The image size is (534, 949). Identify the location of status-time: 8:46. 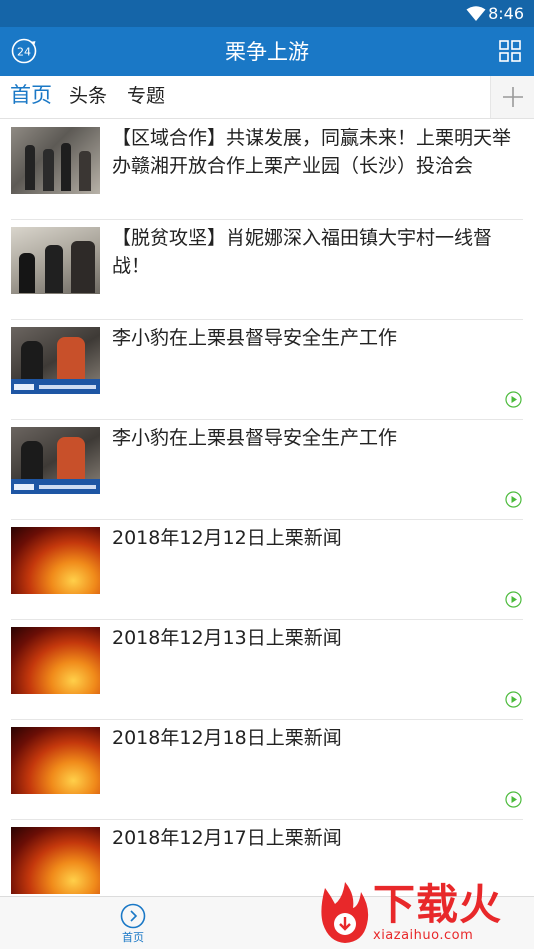
(506, 13).